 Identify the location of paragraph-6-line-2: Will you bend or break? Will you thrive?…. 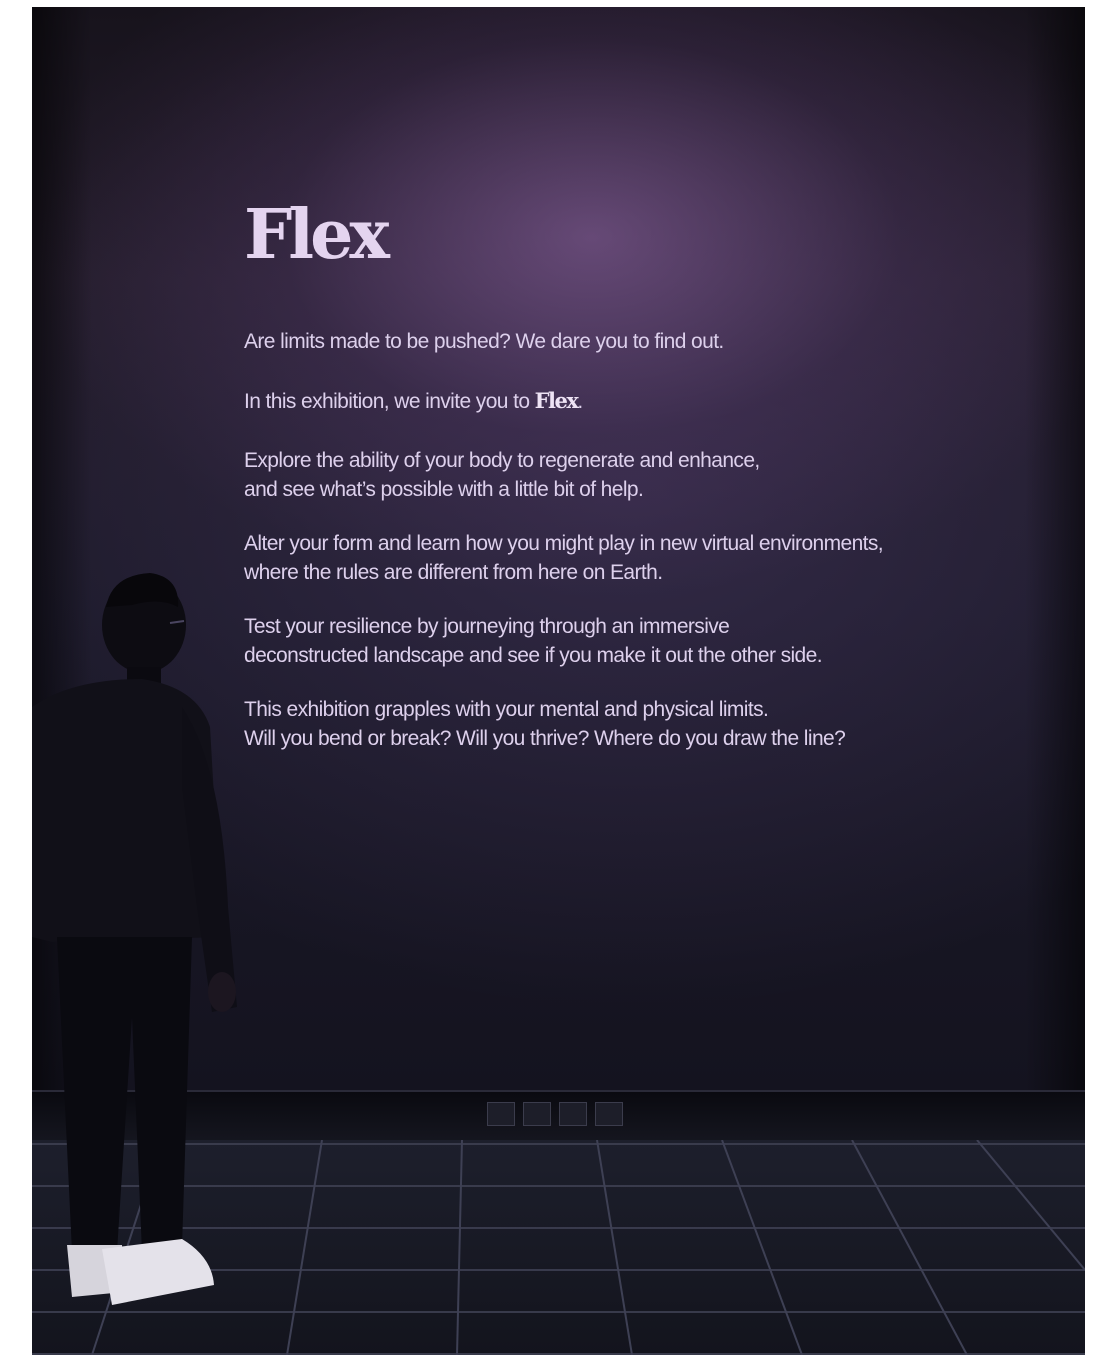
(545, 738).